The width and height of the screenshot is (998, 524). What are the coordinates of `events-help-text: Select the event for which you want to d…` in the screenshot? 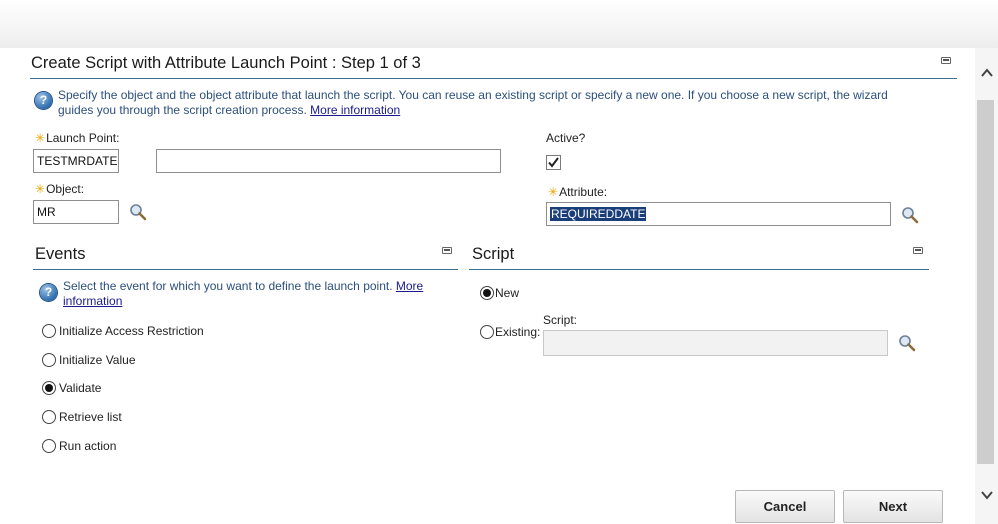 It's located at (258, 294).